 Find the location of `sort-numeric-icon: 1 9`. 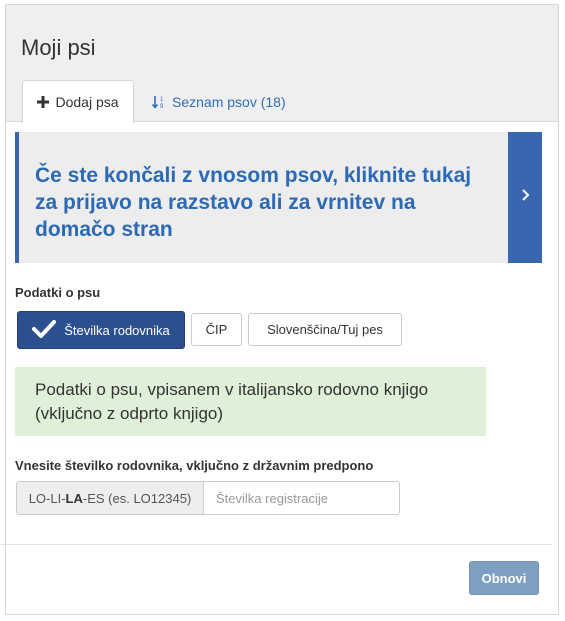

sort-numeric-icon: 1 9 is located at coordinates (159, 102).